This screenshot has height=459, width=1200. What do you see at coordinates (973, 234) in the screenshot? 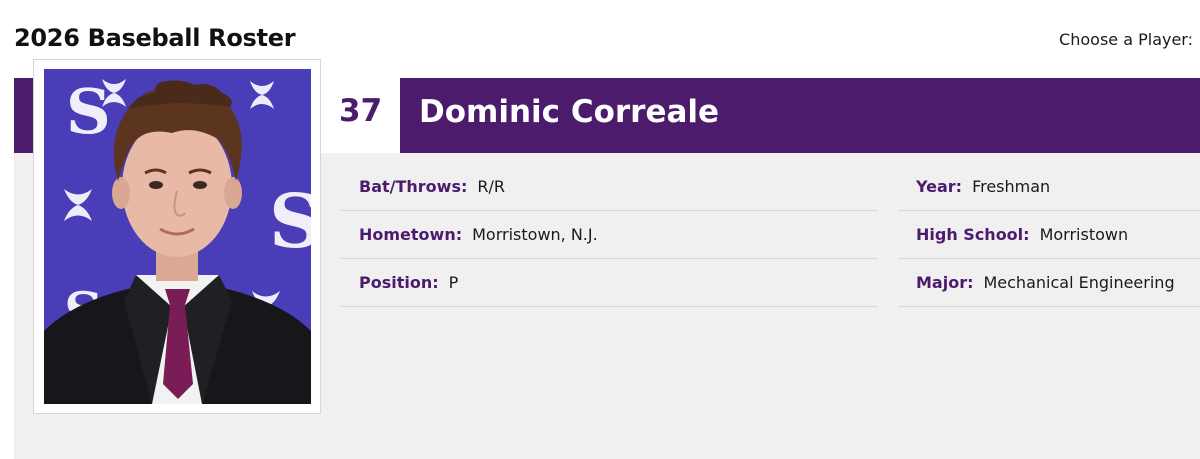
I see `high-school-label: High School:` at bounding box center [973, 234].